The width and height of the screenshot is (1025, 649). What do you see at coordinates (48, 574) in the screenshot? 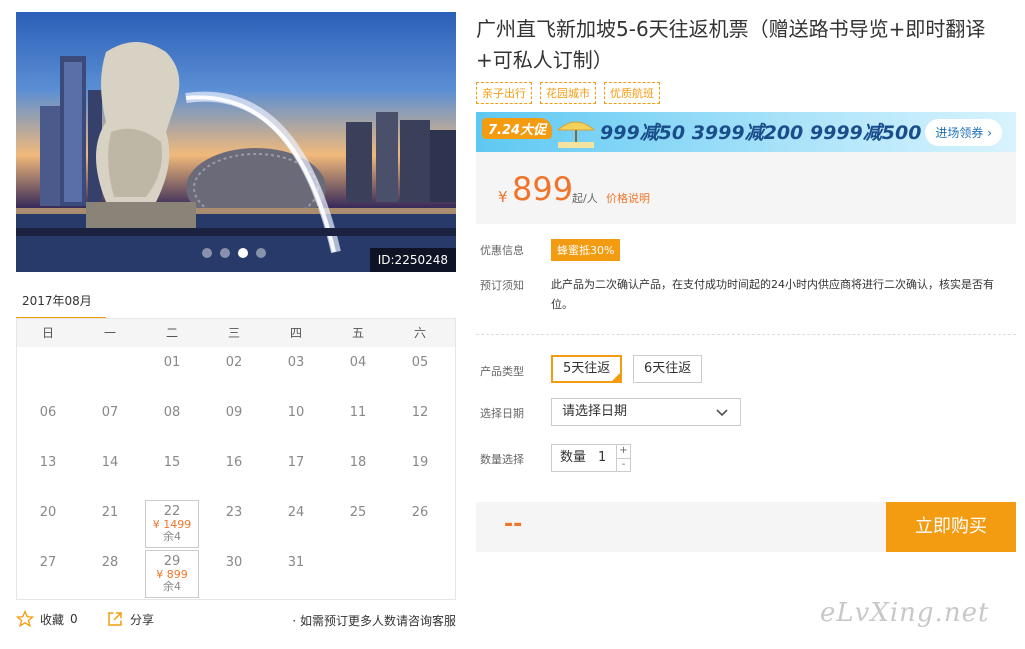
I see `calendar-day: 27` at bounding box center [48, 574].